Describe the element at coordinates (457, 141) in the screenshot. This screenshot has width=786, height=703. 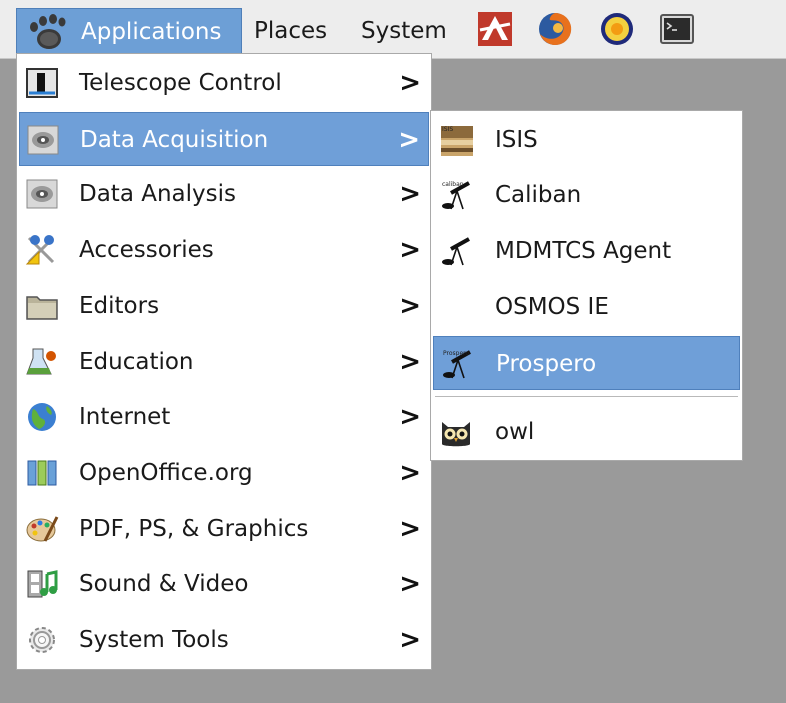
I see `isis-icon: ISIS` at that location.